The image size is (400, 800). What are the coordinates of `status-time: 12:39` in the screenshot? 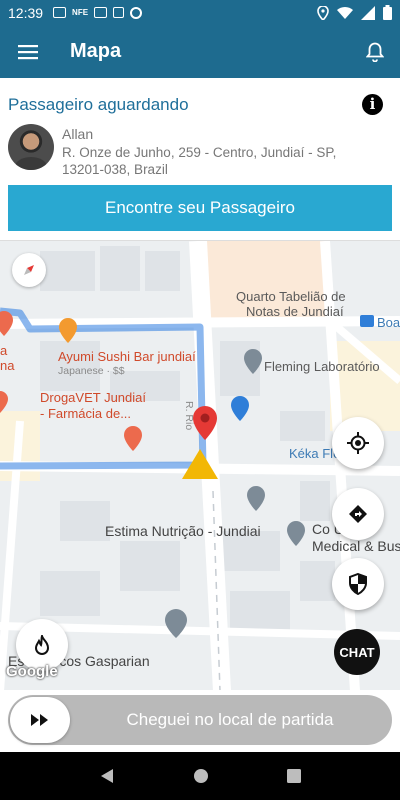 It's located at (26, 12).